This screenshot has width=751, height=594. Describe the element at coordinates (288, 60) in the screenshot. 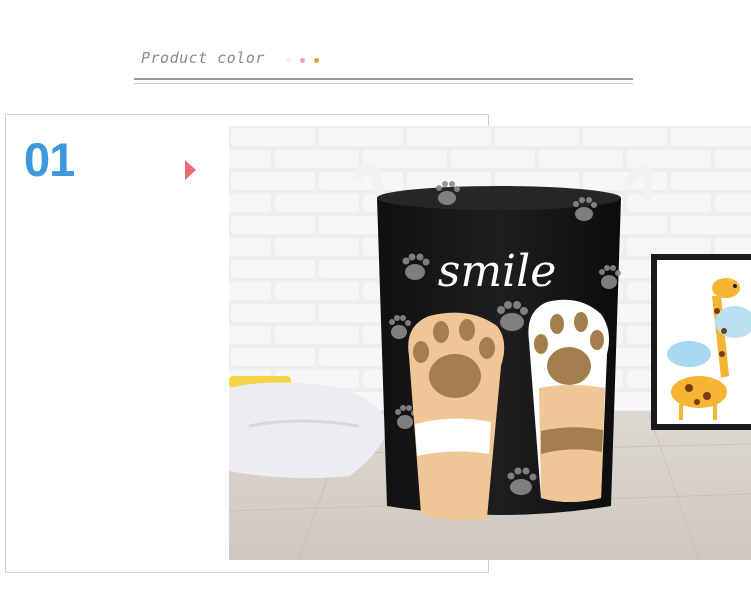

I see `color-dot-white` at that location.